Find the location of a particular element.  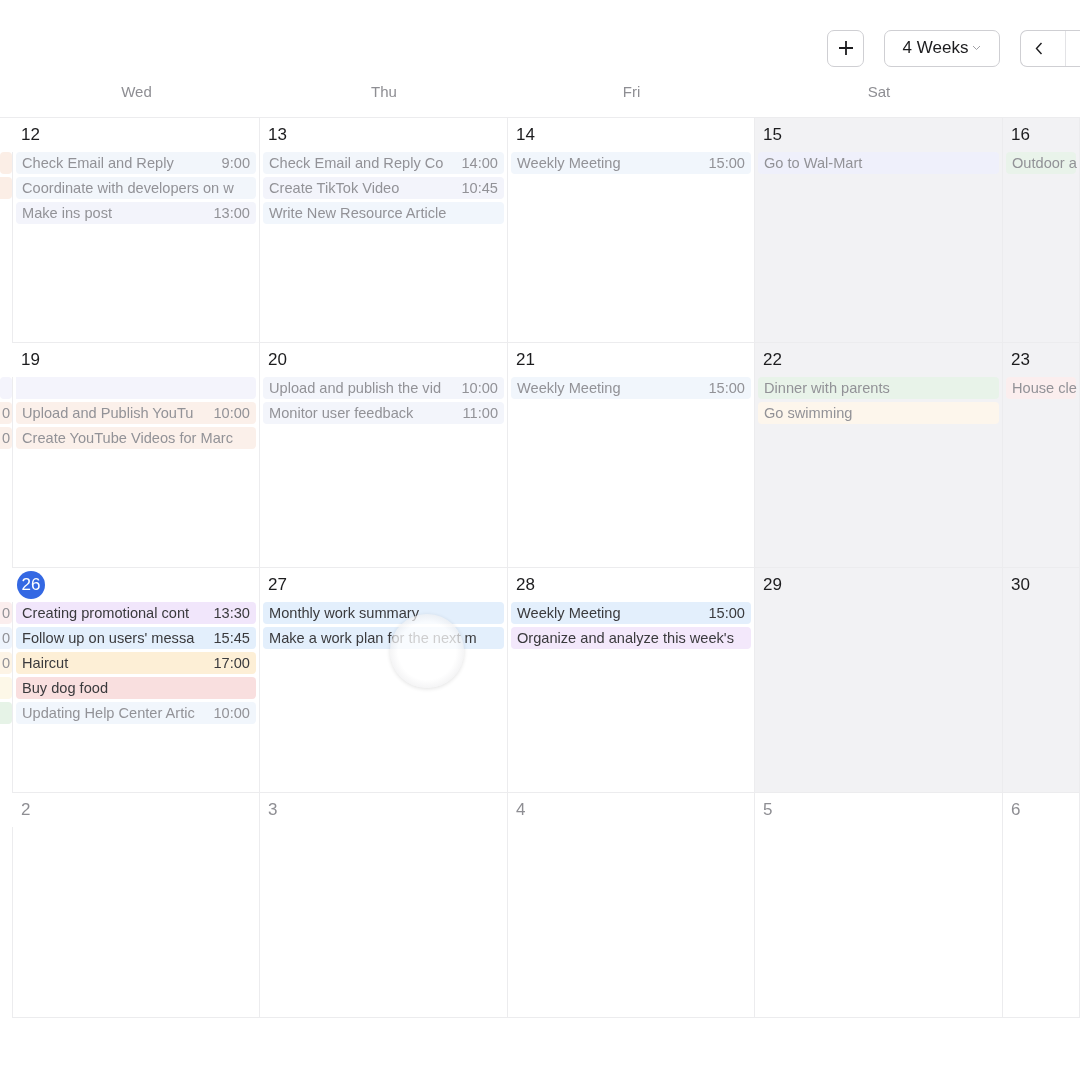

calendar-event: Make ins post 13:00 is located at coordinates (136, 213).